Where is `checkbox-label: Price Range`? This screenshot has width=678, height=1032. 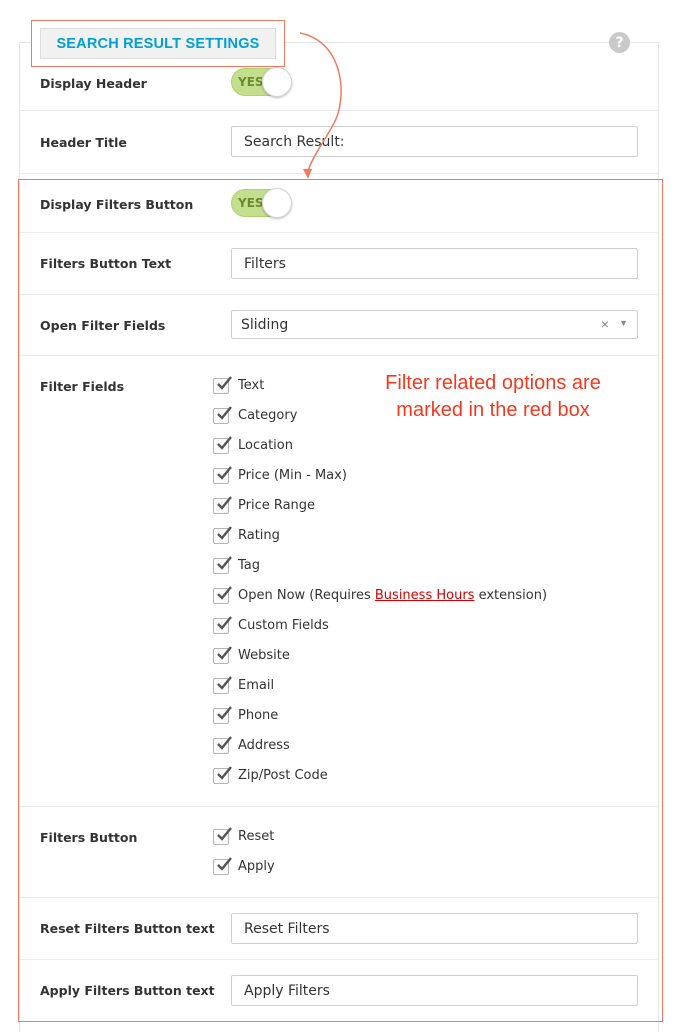
checkbox-label: Price Range is located at coordinates (277, 505).